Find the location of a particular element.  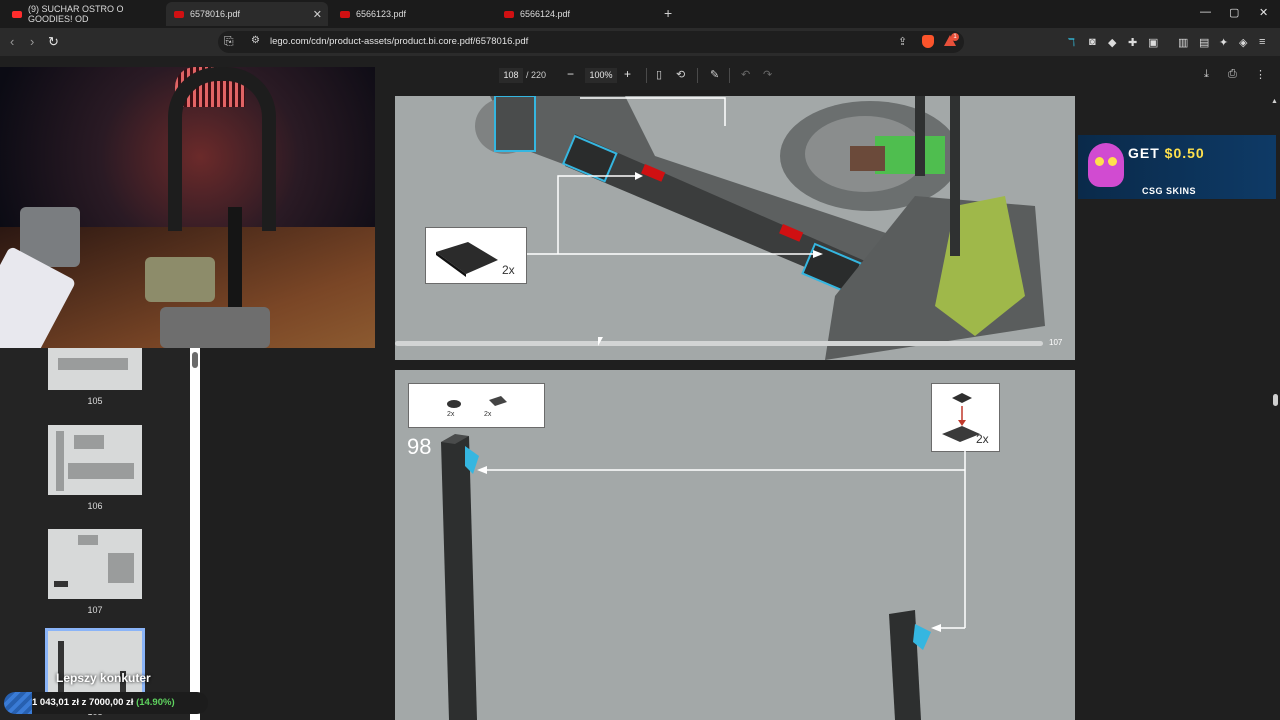

forward-arrow-icon: › is located at coordinates (32, 41).